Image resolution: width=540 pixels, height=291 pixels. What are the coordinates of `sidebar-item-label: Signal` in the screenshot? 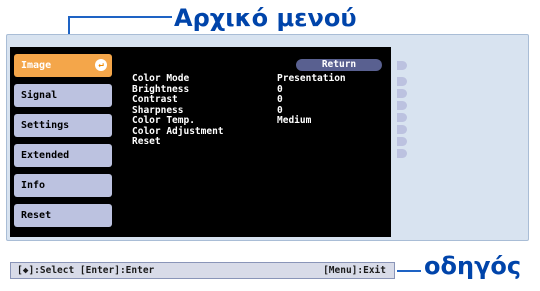 It's located at (39, 95).